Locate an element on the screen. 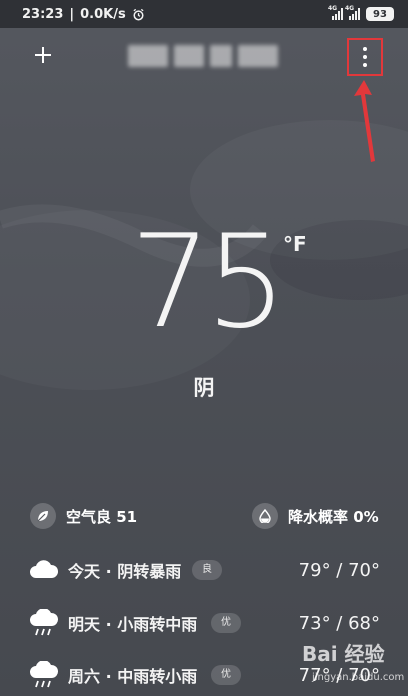  air-quality-text: 空气良 51 is located at coordinates (102, 516).